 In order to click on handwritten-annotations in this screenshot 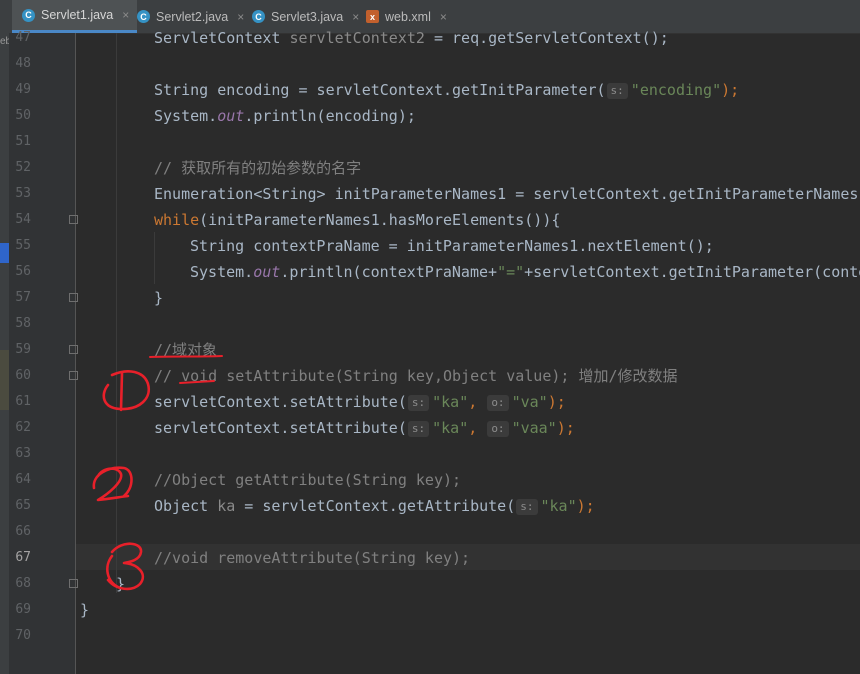, I will do `click(157, 473)`.